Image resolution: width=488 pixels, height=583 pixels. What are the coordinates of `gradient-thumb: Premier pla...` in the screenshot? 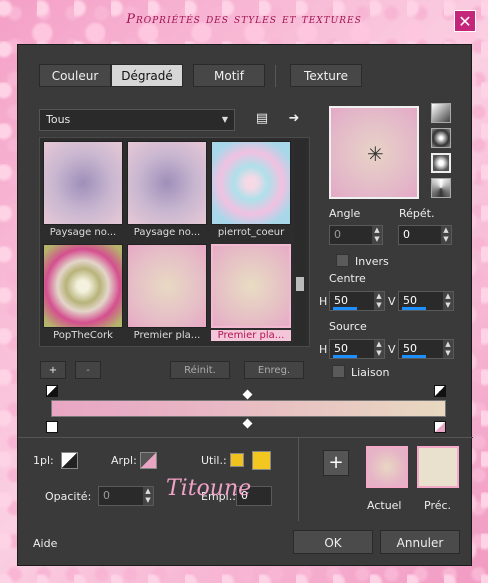 It's located at (167, 294).